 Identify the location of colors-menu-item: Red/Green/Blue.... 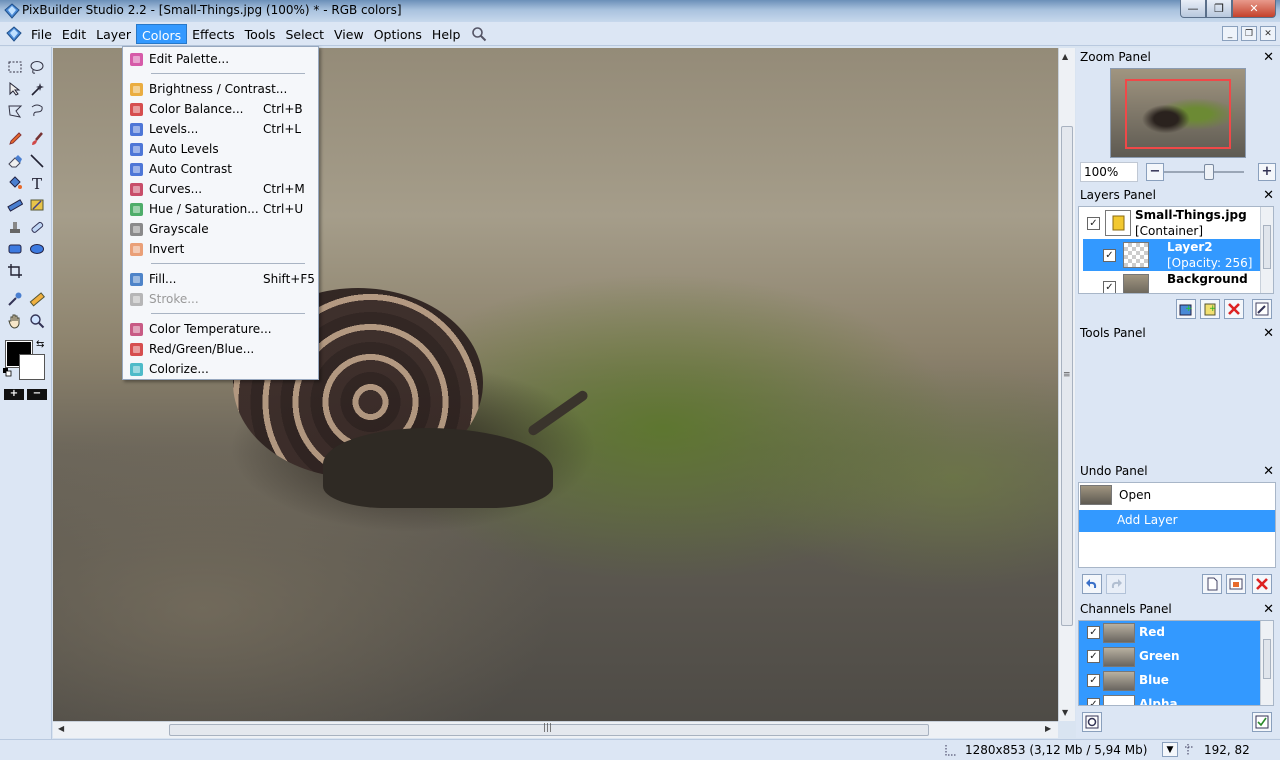
(220, 349).